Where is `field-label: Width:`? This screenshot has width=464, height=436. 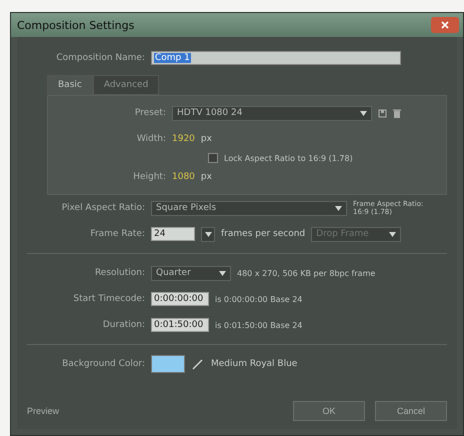
field-label: Width: is located at coordinates (151, 139).